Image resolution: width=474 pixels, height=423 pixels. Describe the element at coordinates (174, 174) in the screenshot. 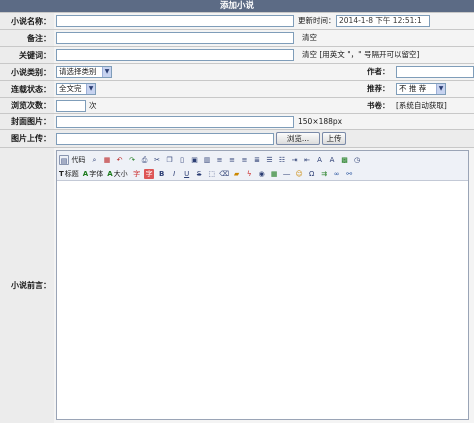

I see `italic-icon: I` at that location.